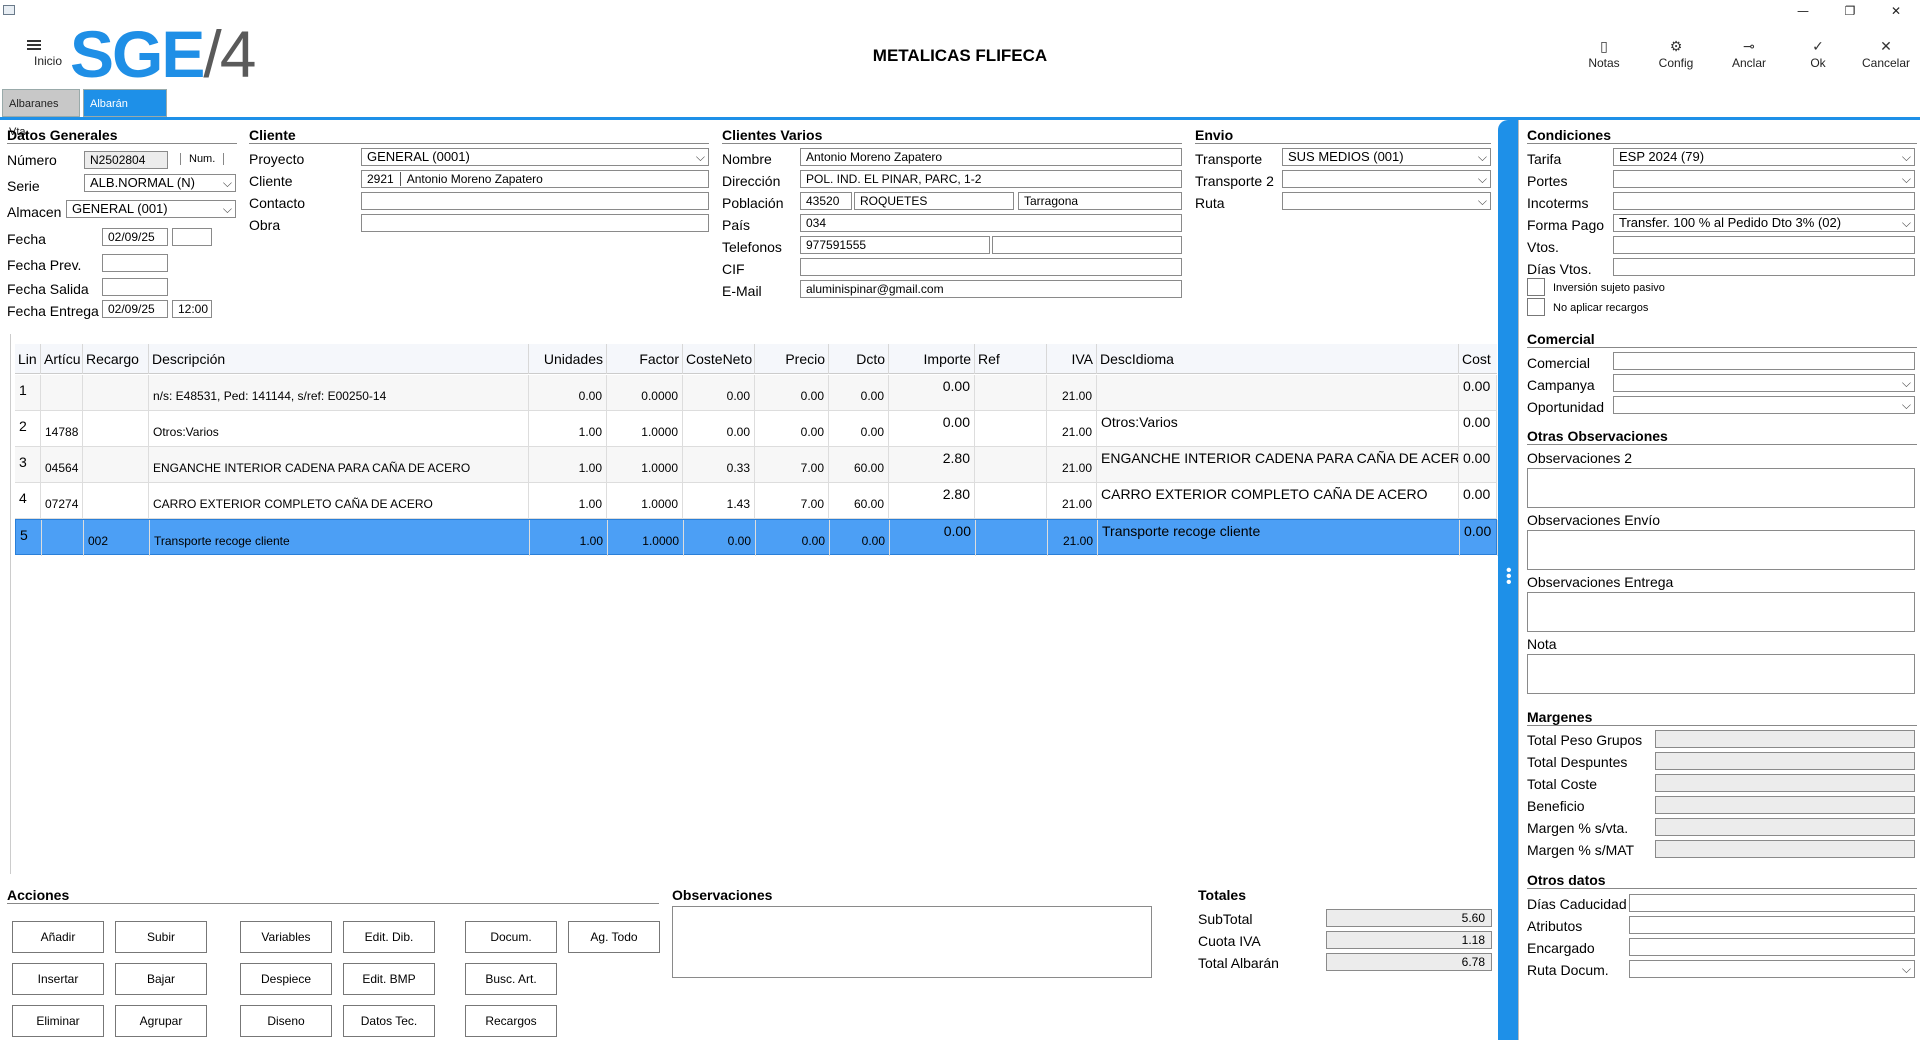 The image size is (1920, 1040). I want to click on hora-entrega-field: 12:00, so click(192, 309).